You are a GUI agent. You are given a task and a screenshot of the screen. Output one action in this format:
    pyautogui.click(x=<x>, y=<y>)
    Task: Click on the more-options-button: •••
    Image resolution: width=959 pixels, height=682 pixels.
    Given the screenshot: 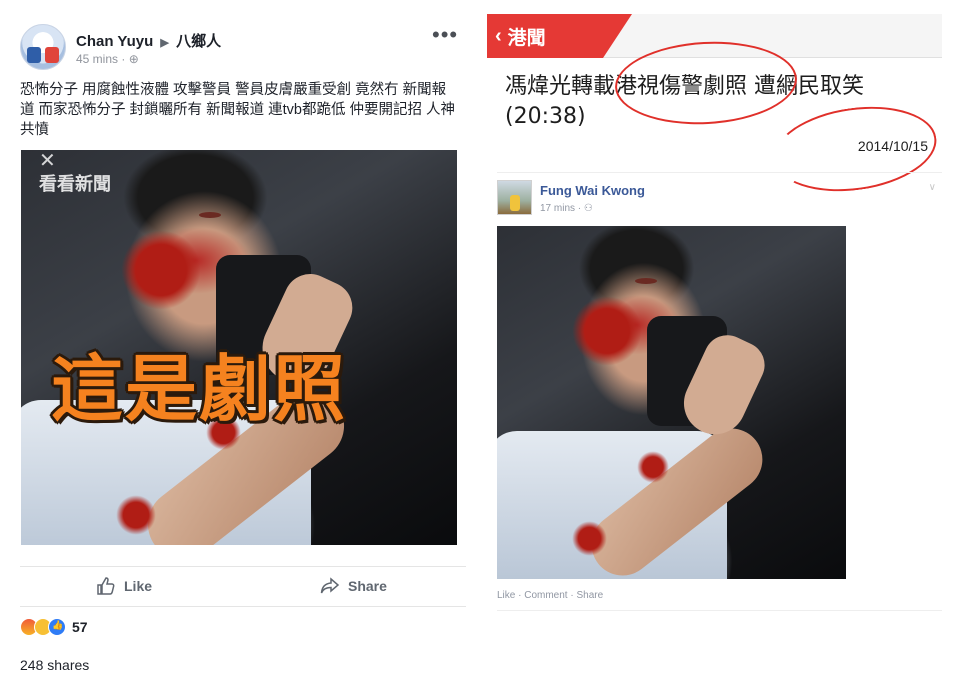 What is the action you would take?
    pyautogui.click(x=445, y=35)
    